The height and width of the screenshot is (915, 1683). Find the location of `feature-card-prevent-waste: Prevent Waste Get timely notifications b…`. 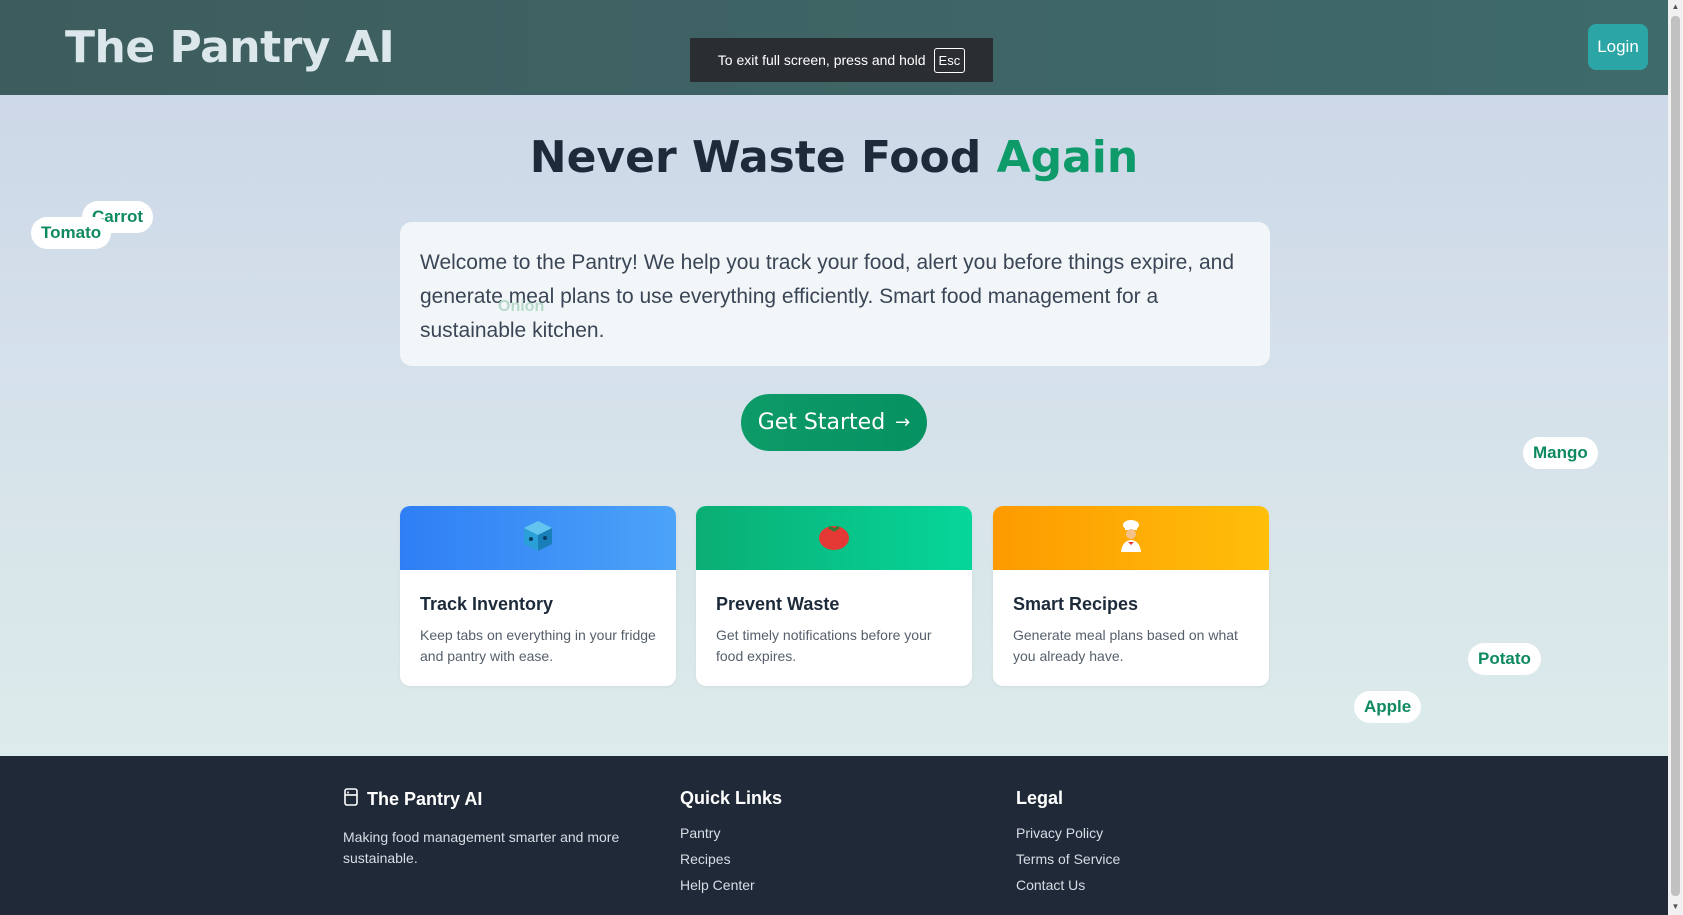

feature-card-prevent-waste: Prevent Waste Get timely notifications b… is located at coordinates (834, 596).